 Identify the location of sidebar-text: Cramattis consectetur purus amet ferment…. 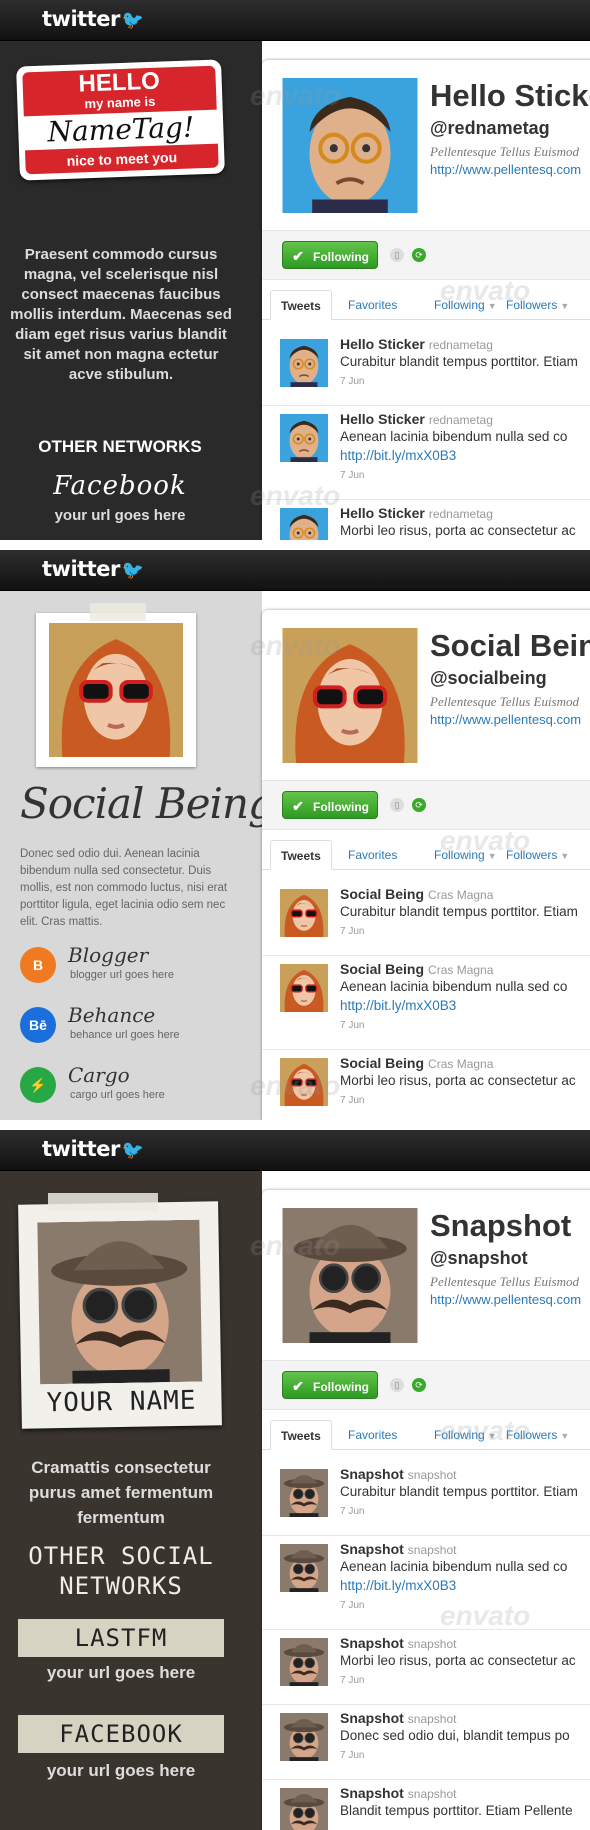
(121, 1492).